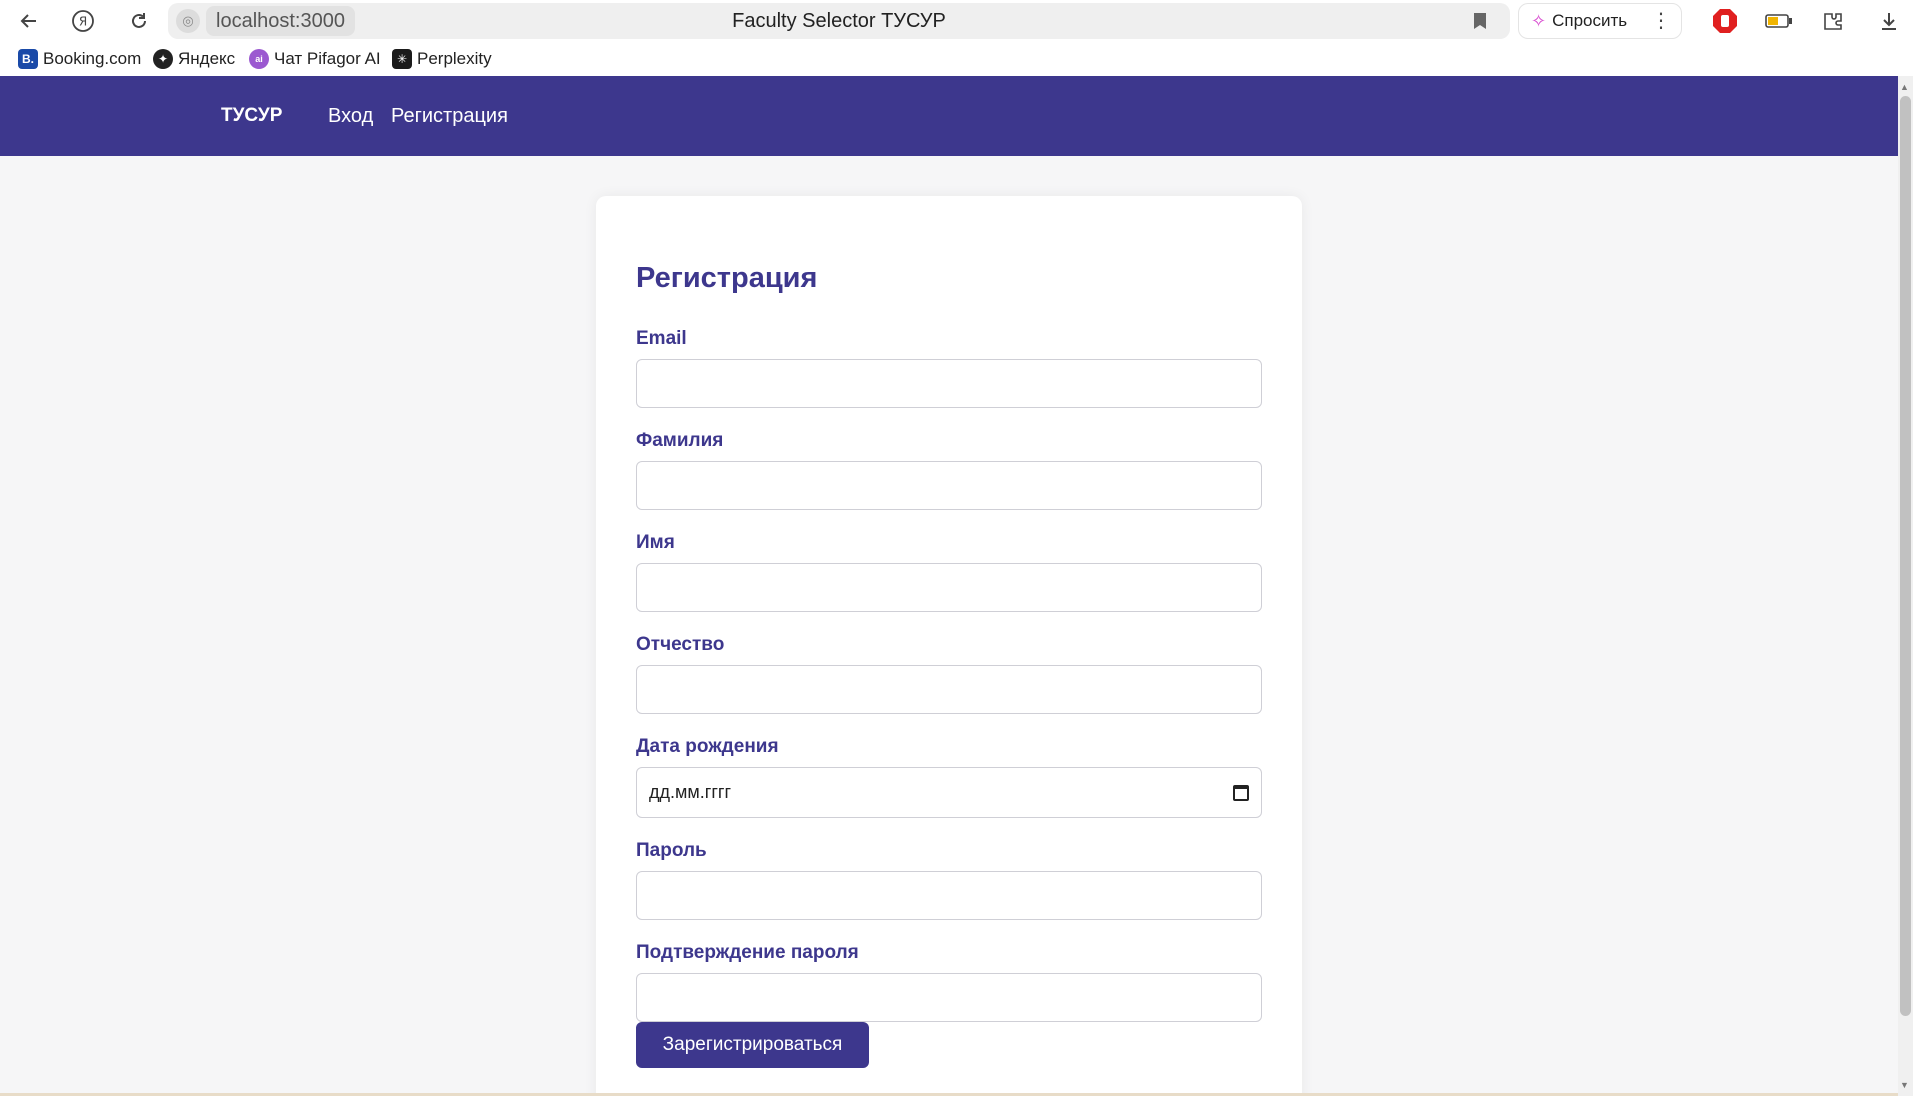 The image size is (1913, 1096). What do you see at coordinates (949, 895) in the screenshot?
I see `password-field` at bounding box center [949, 895].